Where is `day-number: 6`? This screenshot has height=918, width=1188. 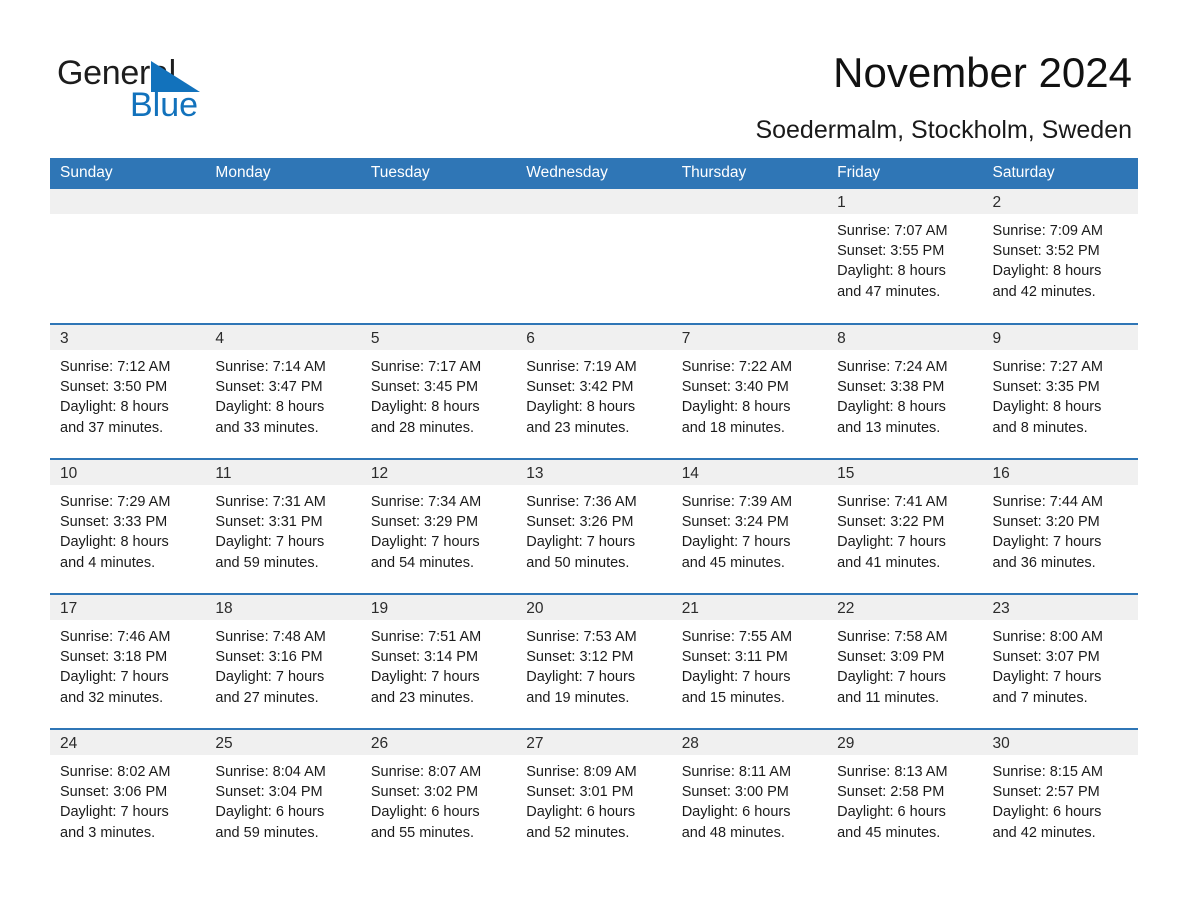
day-number: 6 is located at coordinates (594, 337).